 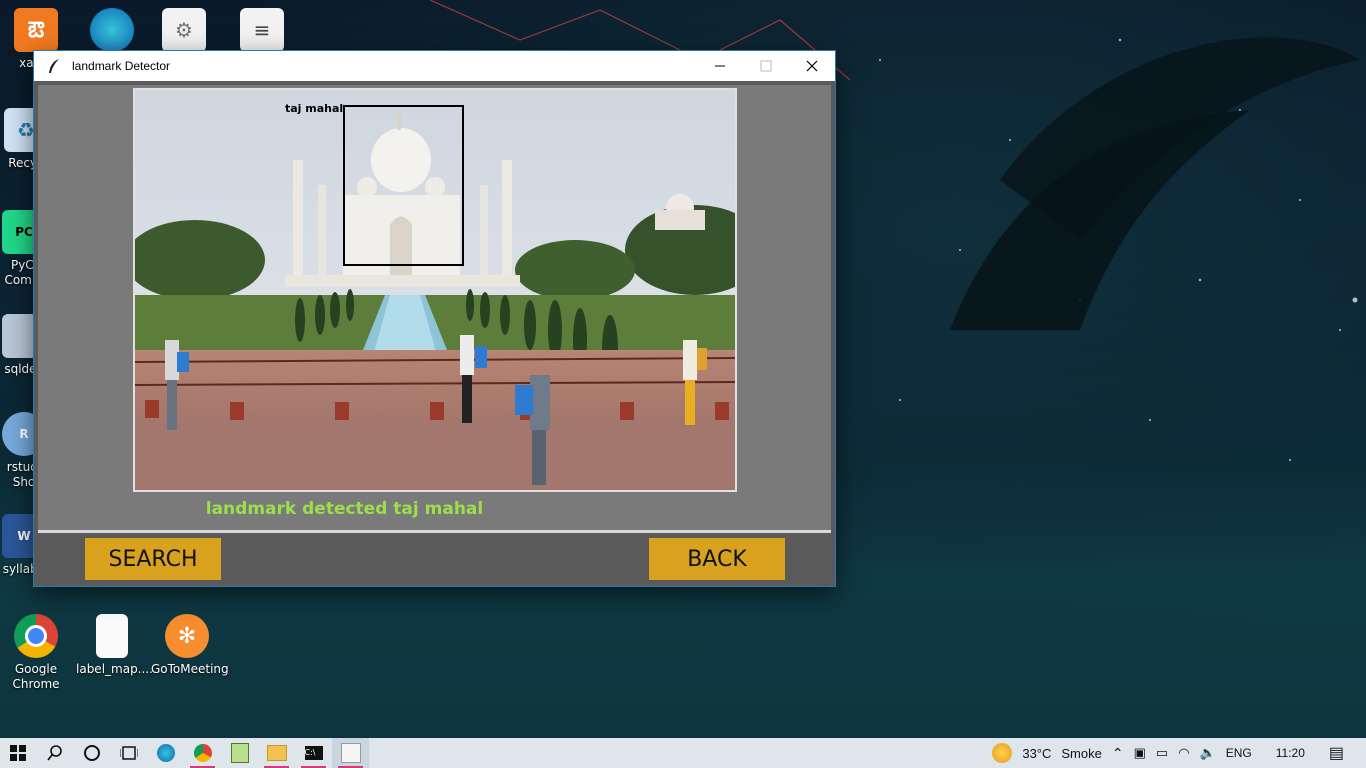 I want to click on taskbar: C:\ 33°C Smoke ⌃ ▣ ▭ ◠ 🔈 ENG 11:20 ▤, so click(x=683, y=753).